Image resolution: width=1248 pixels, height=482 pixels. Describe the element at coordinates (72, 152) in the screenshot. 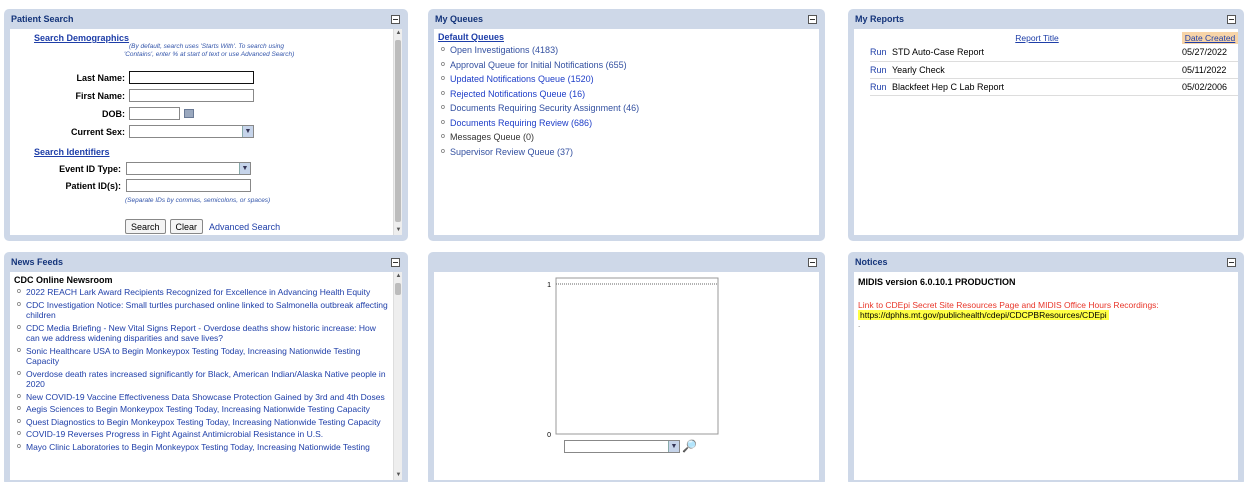

I see `search-identifiers-link: Search Identifiers` at that location.